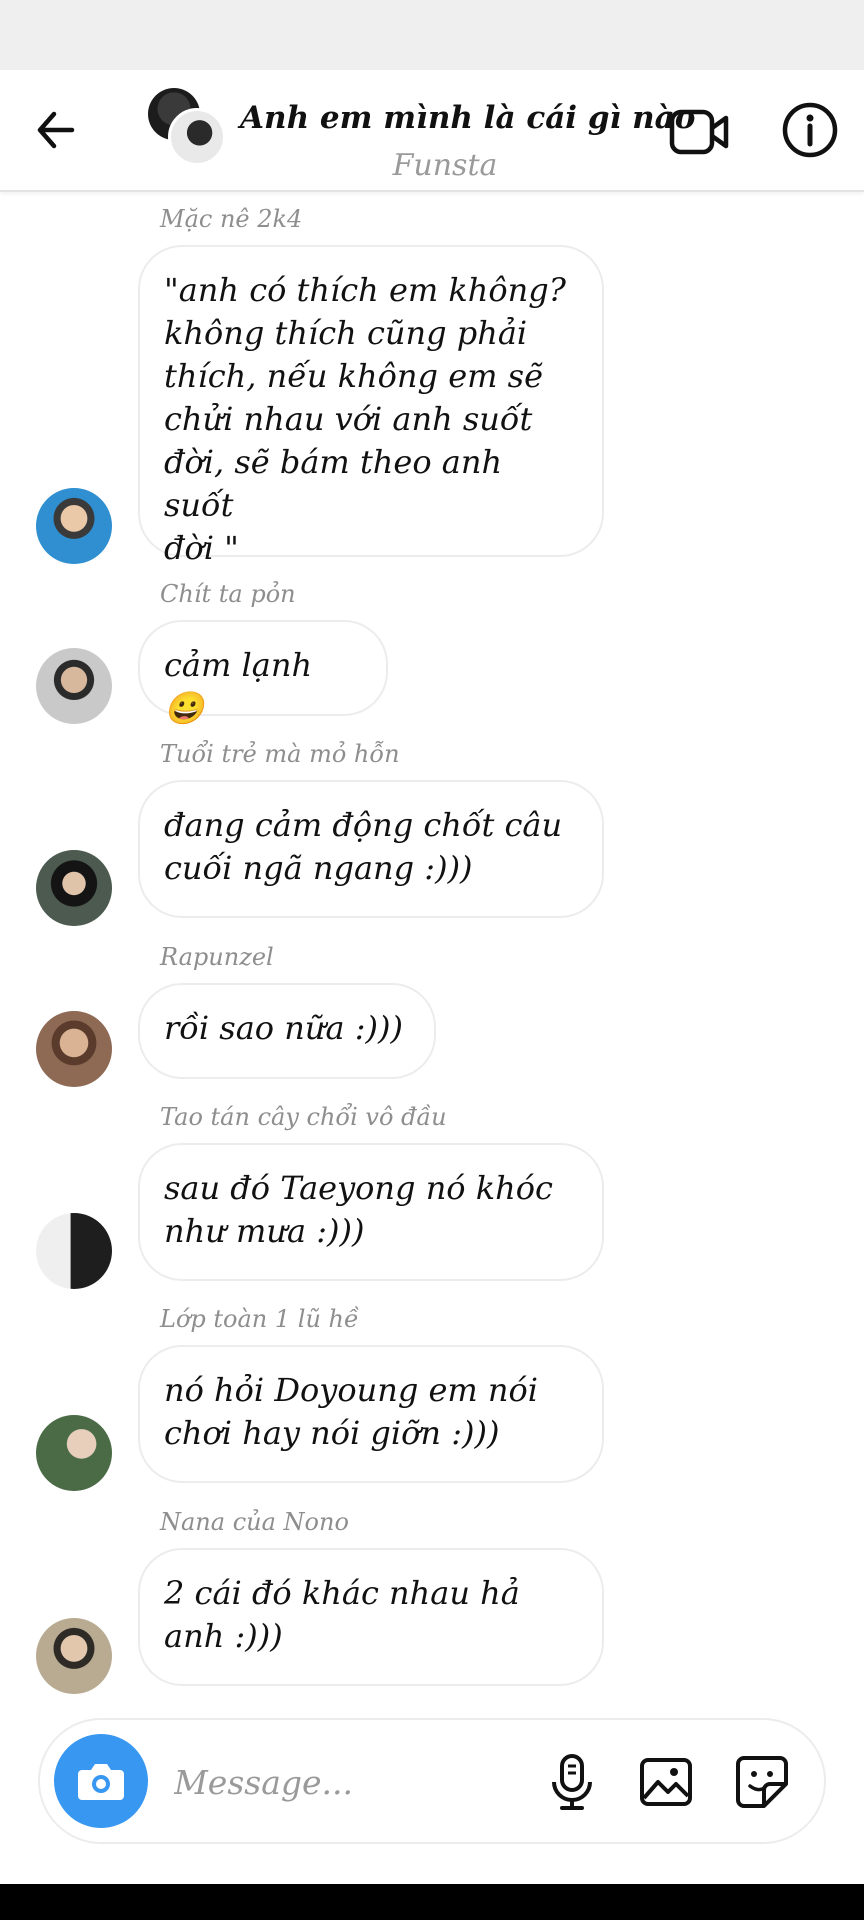  I want to click on microphone-button, so click(572, 1782).